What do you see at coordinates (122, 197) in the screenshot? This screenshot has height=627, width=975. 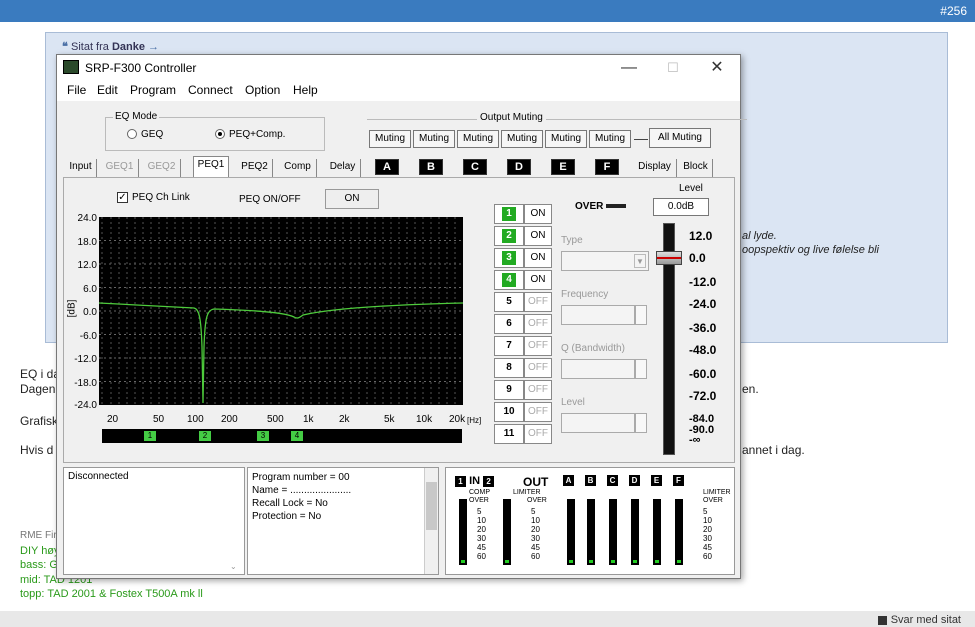 I see `checkbox-checked-icon: ✓` at bounding box center [122, 197].